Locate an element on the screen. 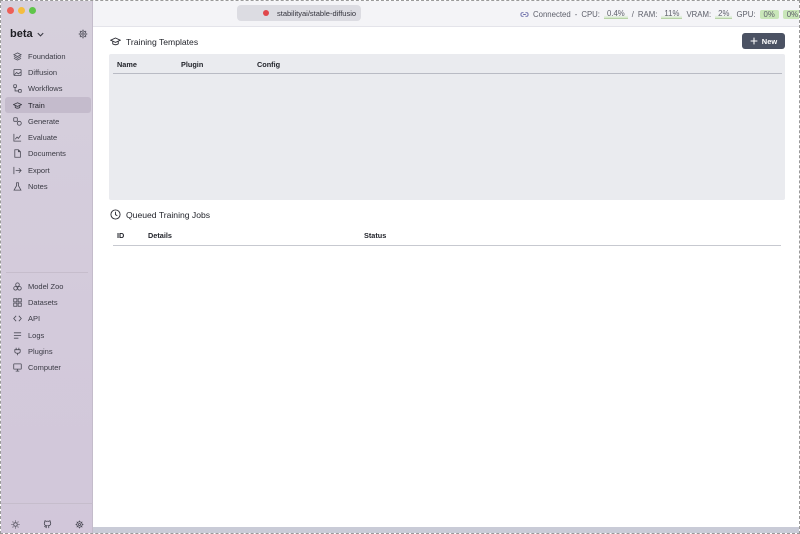 The image size is (800, 534). plug-icon is located at coordinates (17, 351).